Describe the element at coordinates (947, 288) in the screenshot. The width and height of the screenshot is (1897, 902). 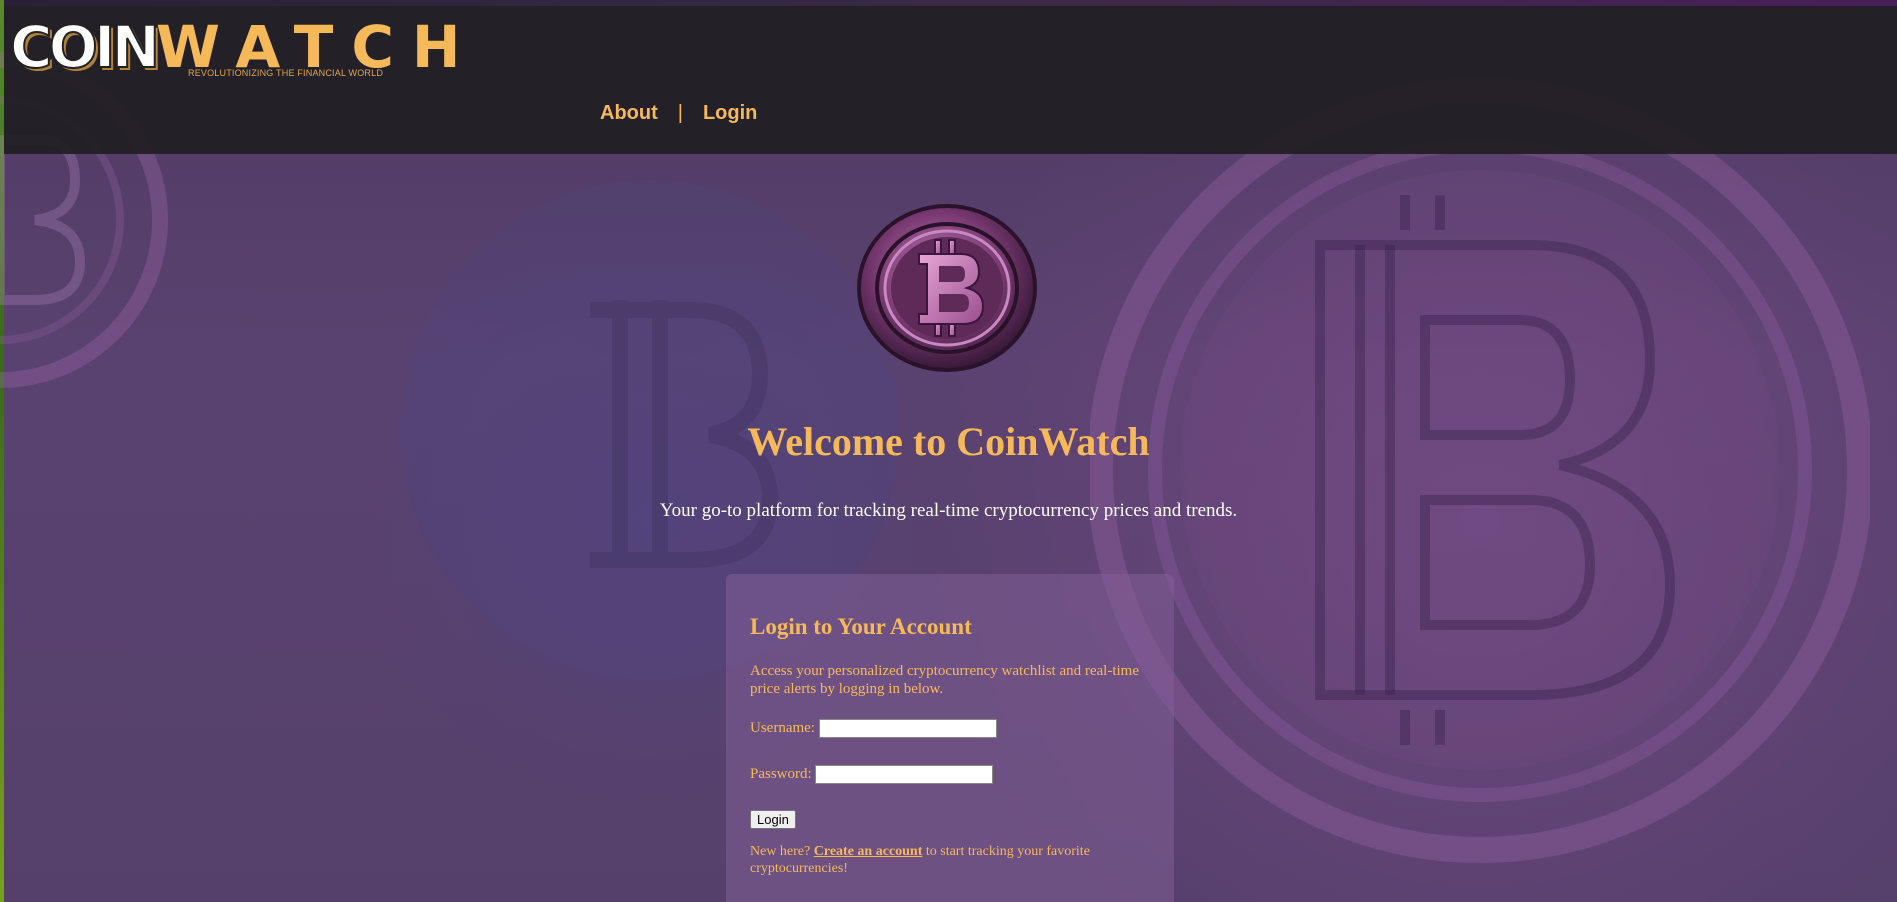
I see `bitcoin-coin-icon` at that location.